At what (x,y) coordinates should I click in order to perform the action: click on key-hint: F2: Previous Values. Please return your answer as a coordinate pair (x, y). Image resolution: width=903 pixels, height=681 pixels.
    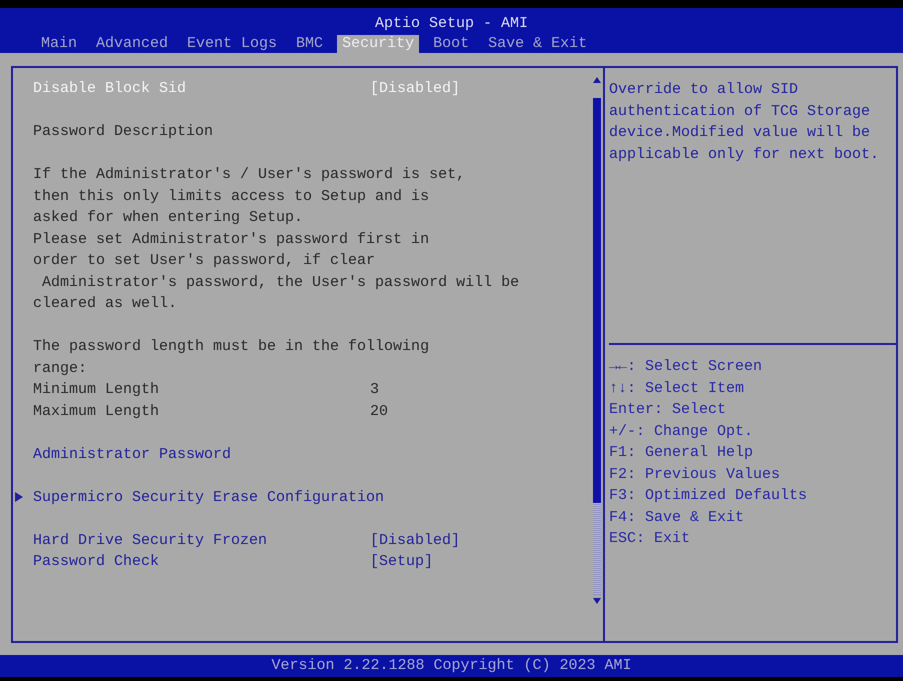
    Looking at the image, I should click on (694, 474).